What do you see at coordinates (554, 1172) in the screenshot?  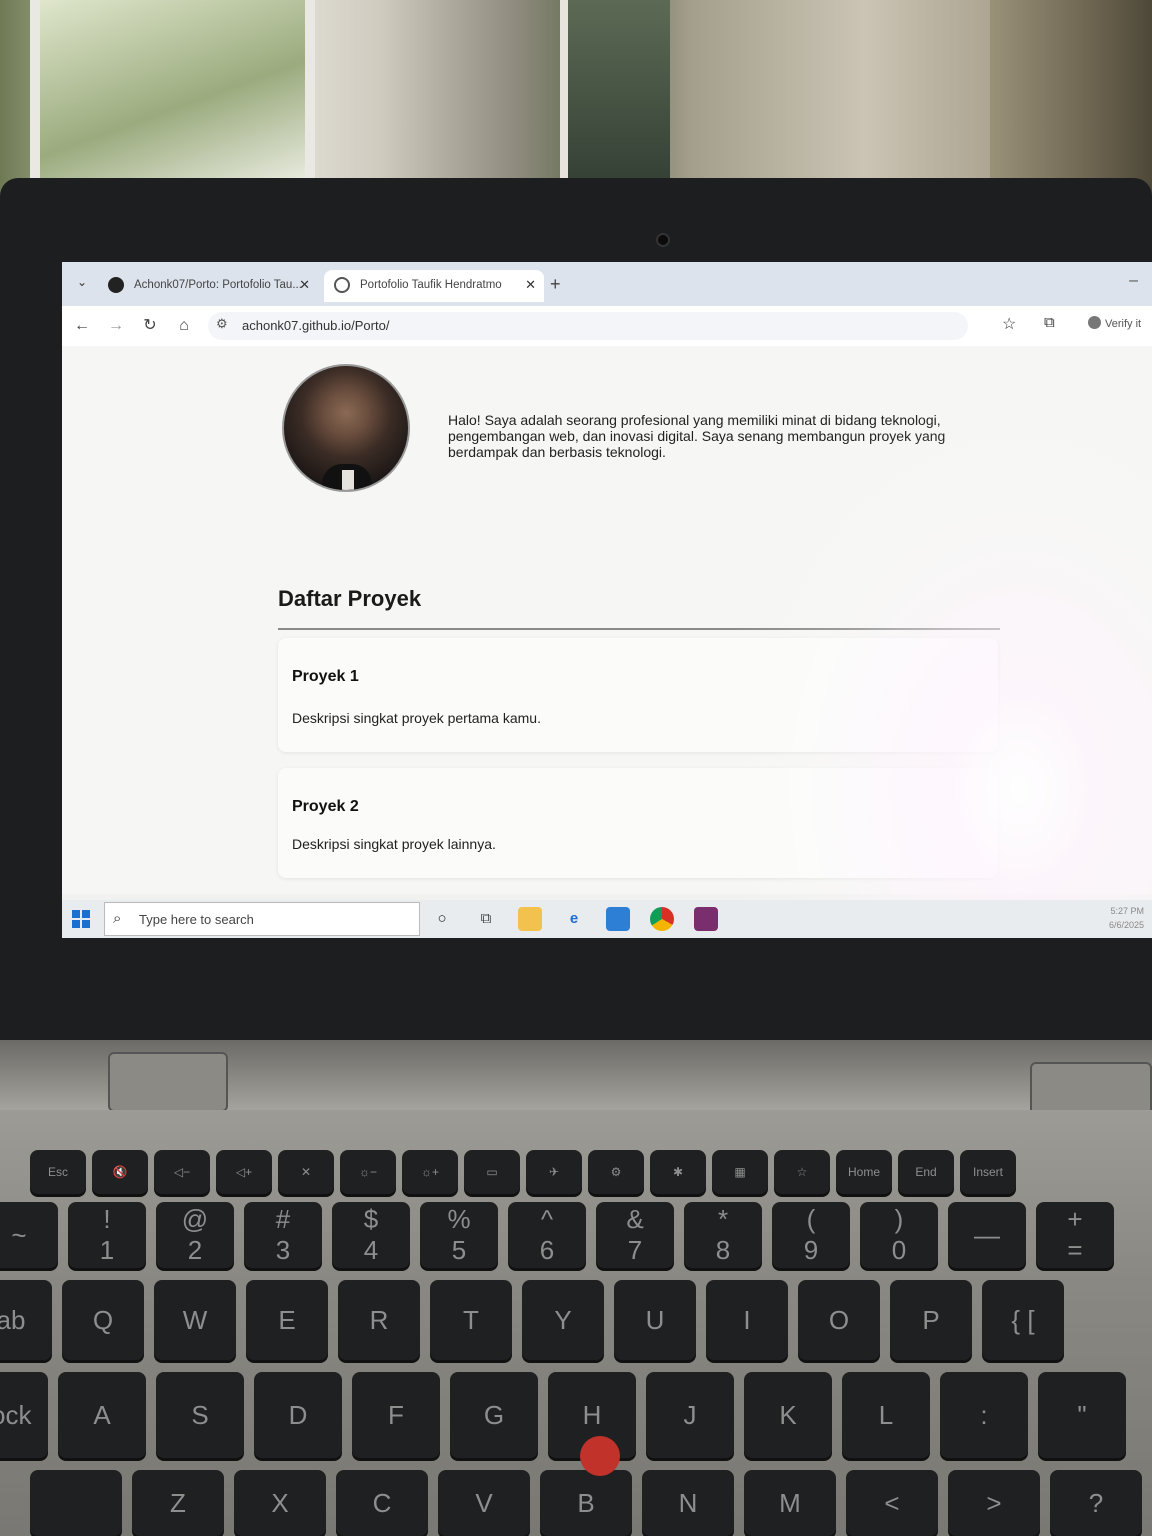 I see `keyboard-key: ✈` at bounding box center [554, 1172].